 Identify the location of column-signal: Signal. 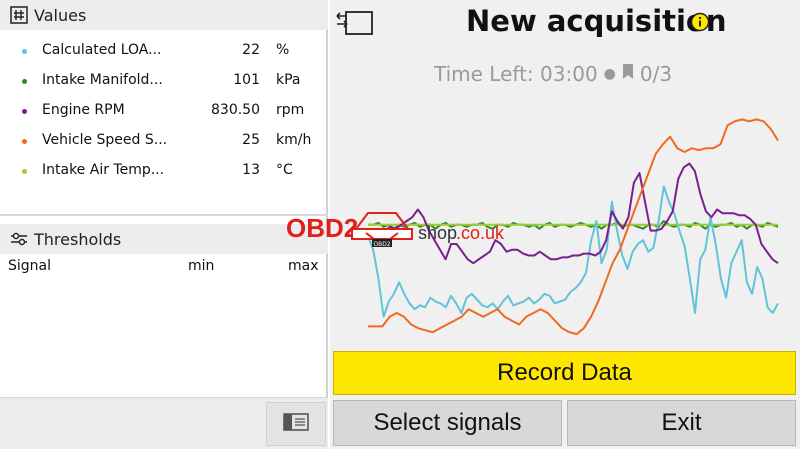
(30, 266).